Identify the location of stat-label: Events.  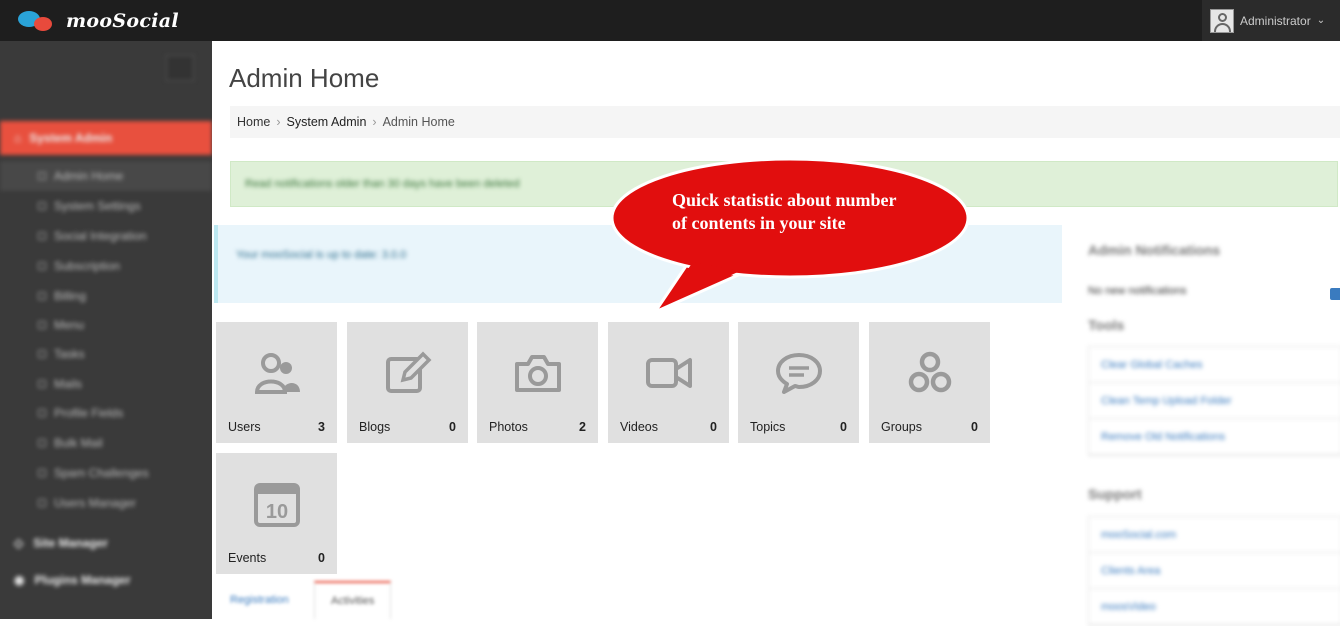
(247, 558).